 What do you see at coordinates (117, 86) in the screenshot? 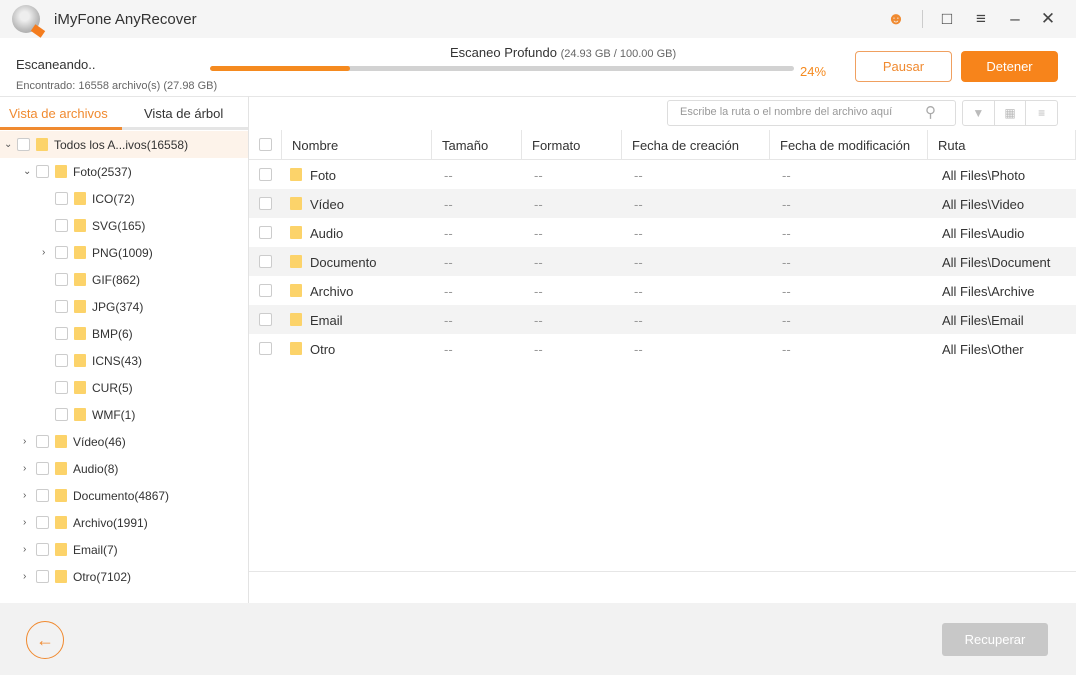
I see `found-summary: Encontrado: 16558 archivo(s) (27.98 GB)` at bounding box center [117, 86].